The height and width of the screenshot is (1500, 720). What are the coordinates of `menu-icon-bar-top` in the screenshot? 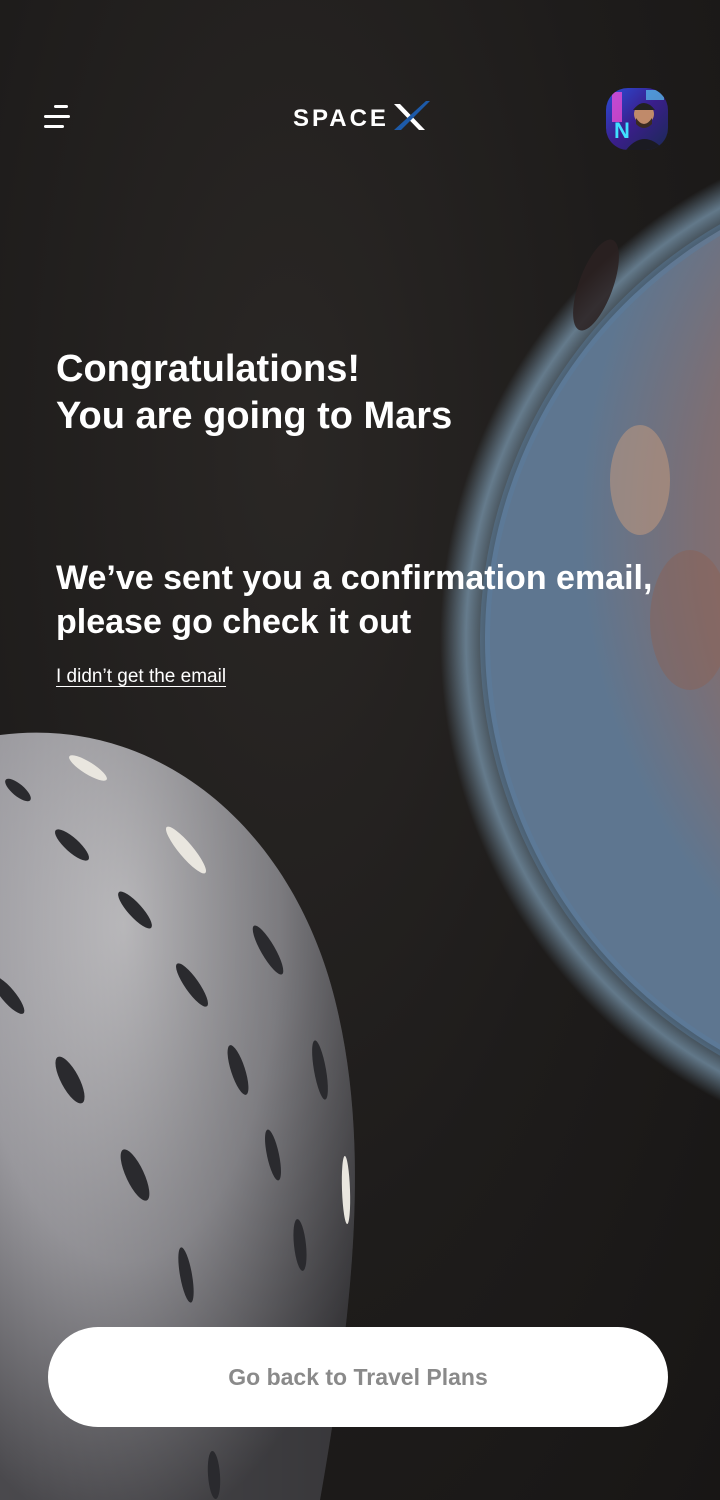 It's located at (61, 106).